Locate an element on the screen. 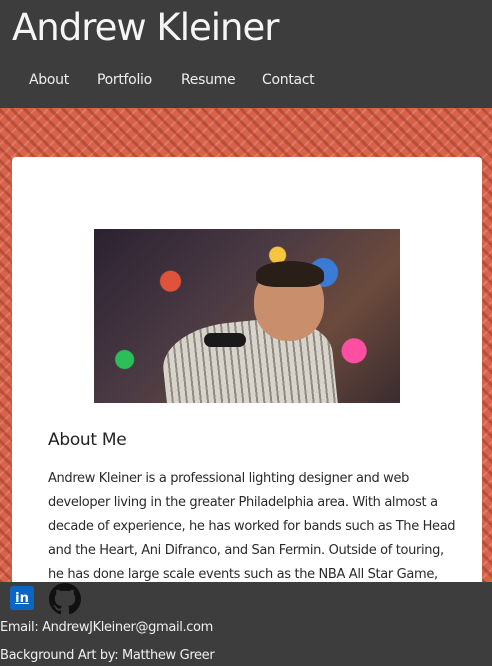 This screenshot has width=492, height=666. linkedin-icon: in is located at coordinates (22, 598).